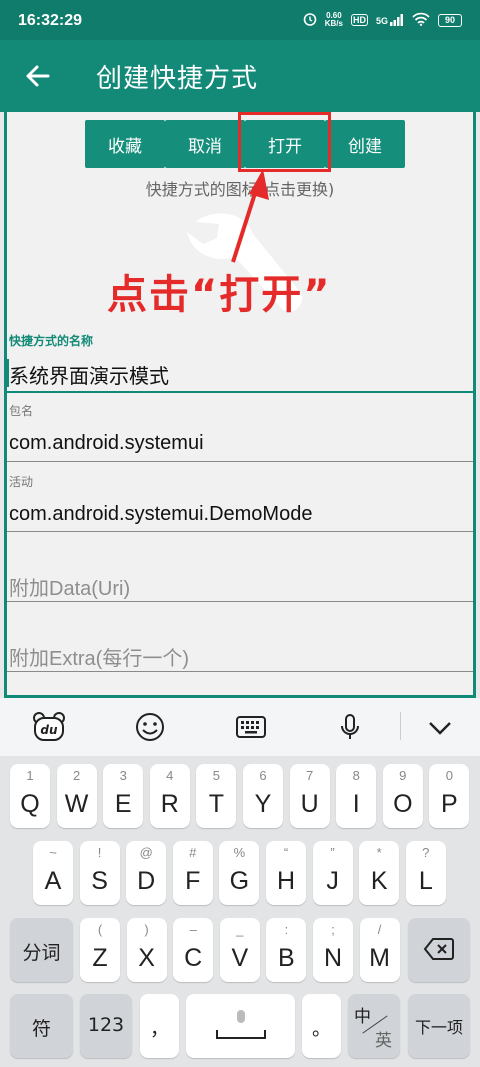 Image resolution: width=480 pixels, height=1067 pixels. I want to click on key-l: ? L, so click(425, 873).